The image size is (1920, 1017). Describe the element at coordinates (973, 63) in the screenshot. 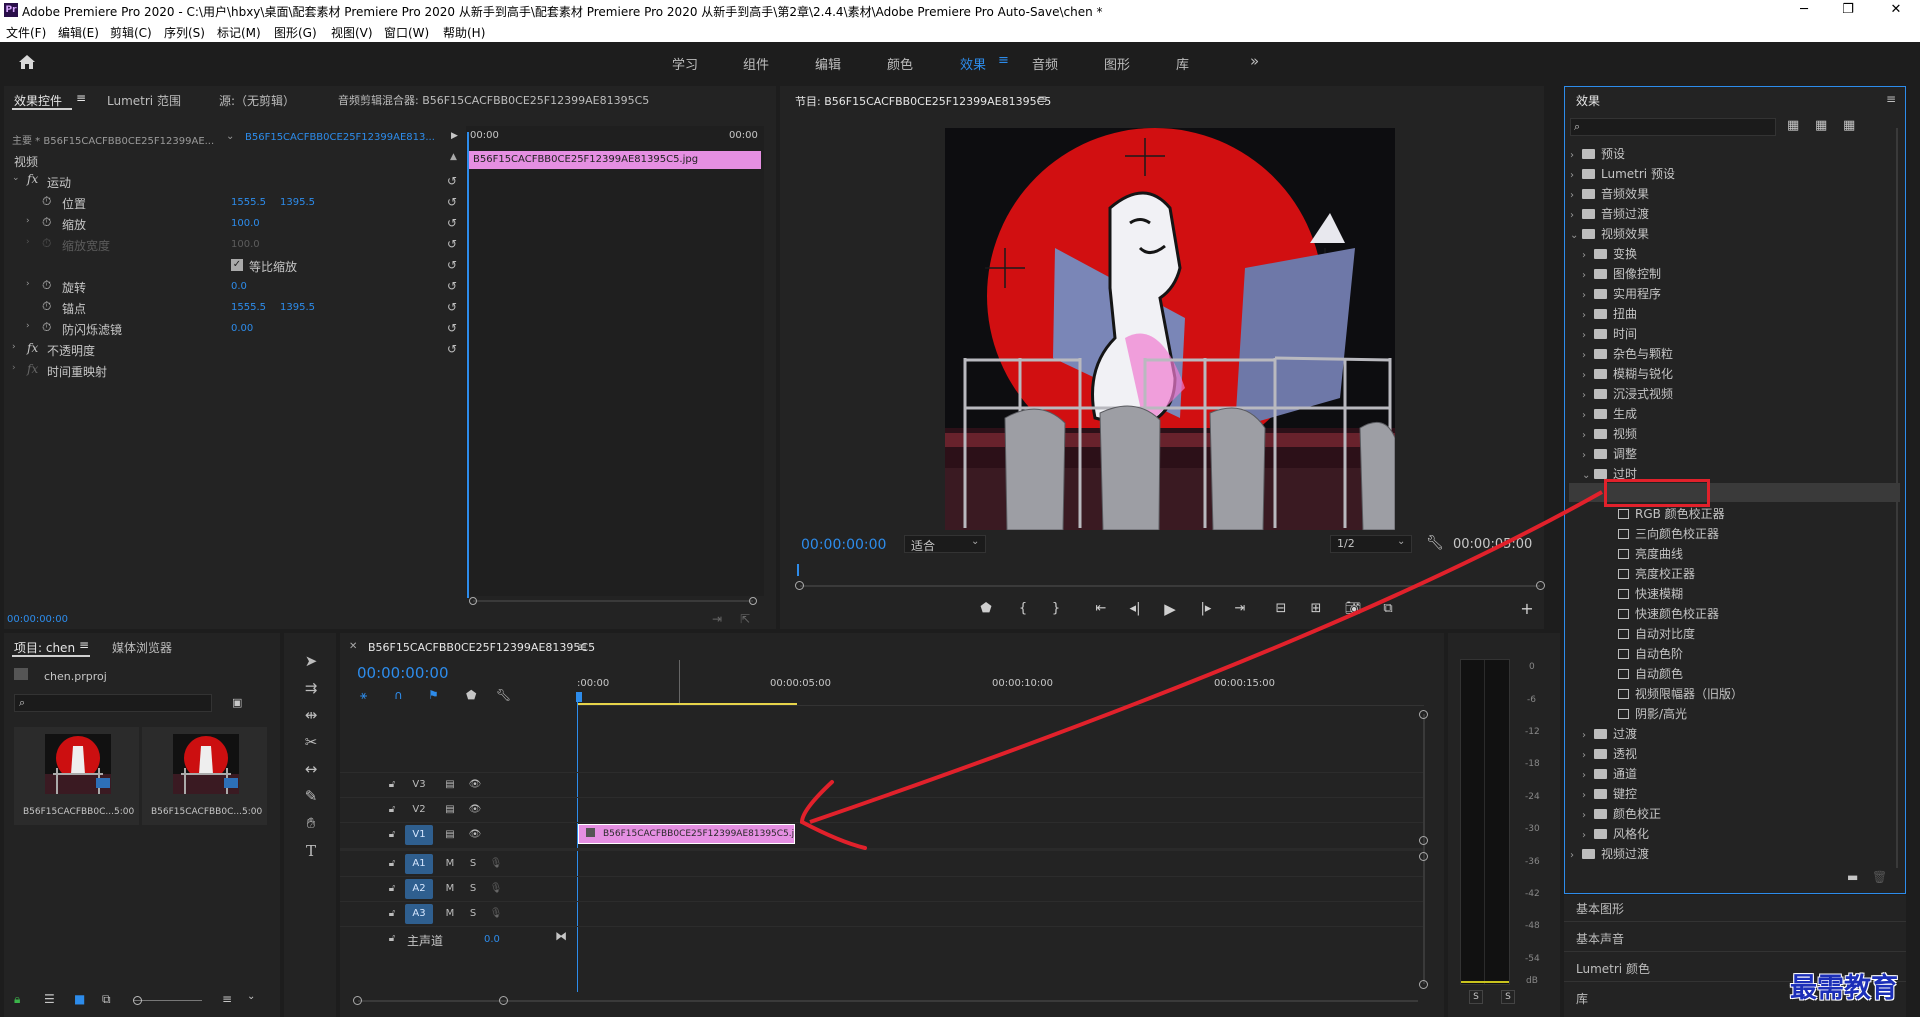

I see `workspace-effects: 效果` at that location.